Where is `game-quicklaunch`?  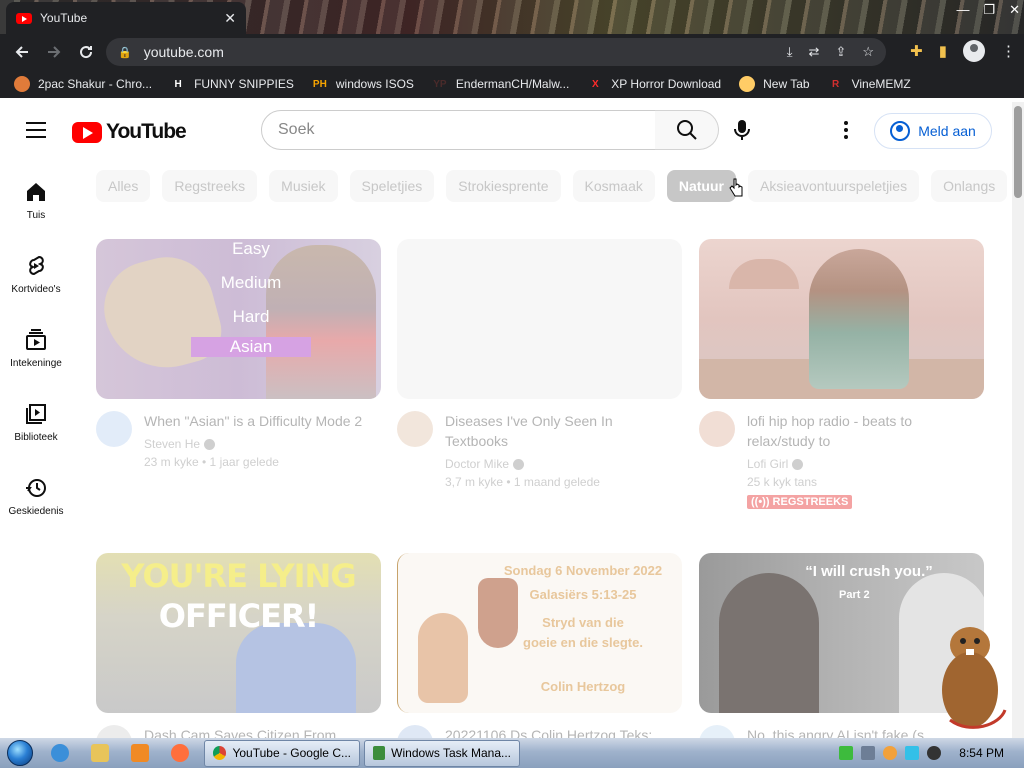 game-quicklaunch is located at coordinates (180, 753).